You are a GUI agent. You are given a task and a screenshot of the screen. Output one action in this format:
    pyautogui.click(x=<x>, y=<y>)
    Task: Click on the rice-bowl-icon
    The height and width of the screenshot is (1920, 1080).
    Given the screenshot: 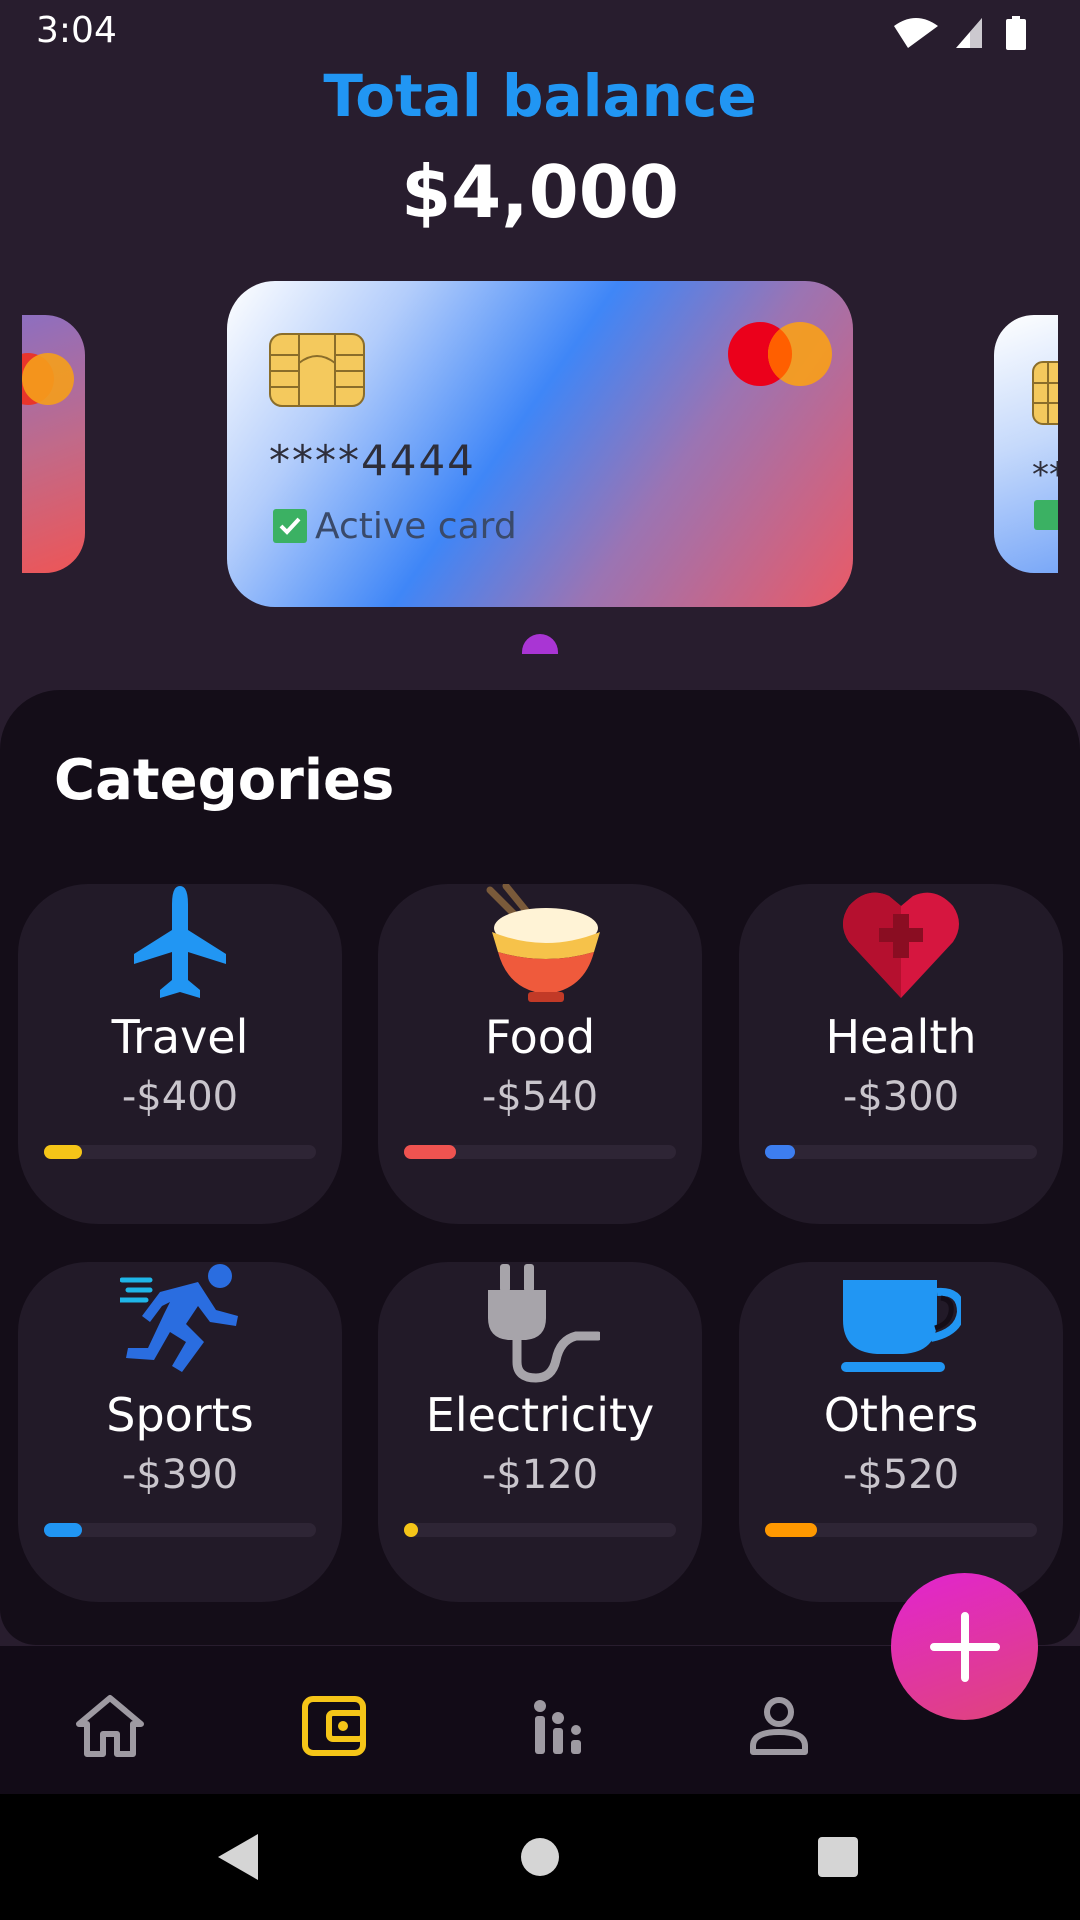 What is the action you would take?
    pyautogui.click(x=543, y=943)
    